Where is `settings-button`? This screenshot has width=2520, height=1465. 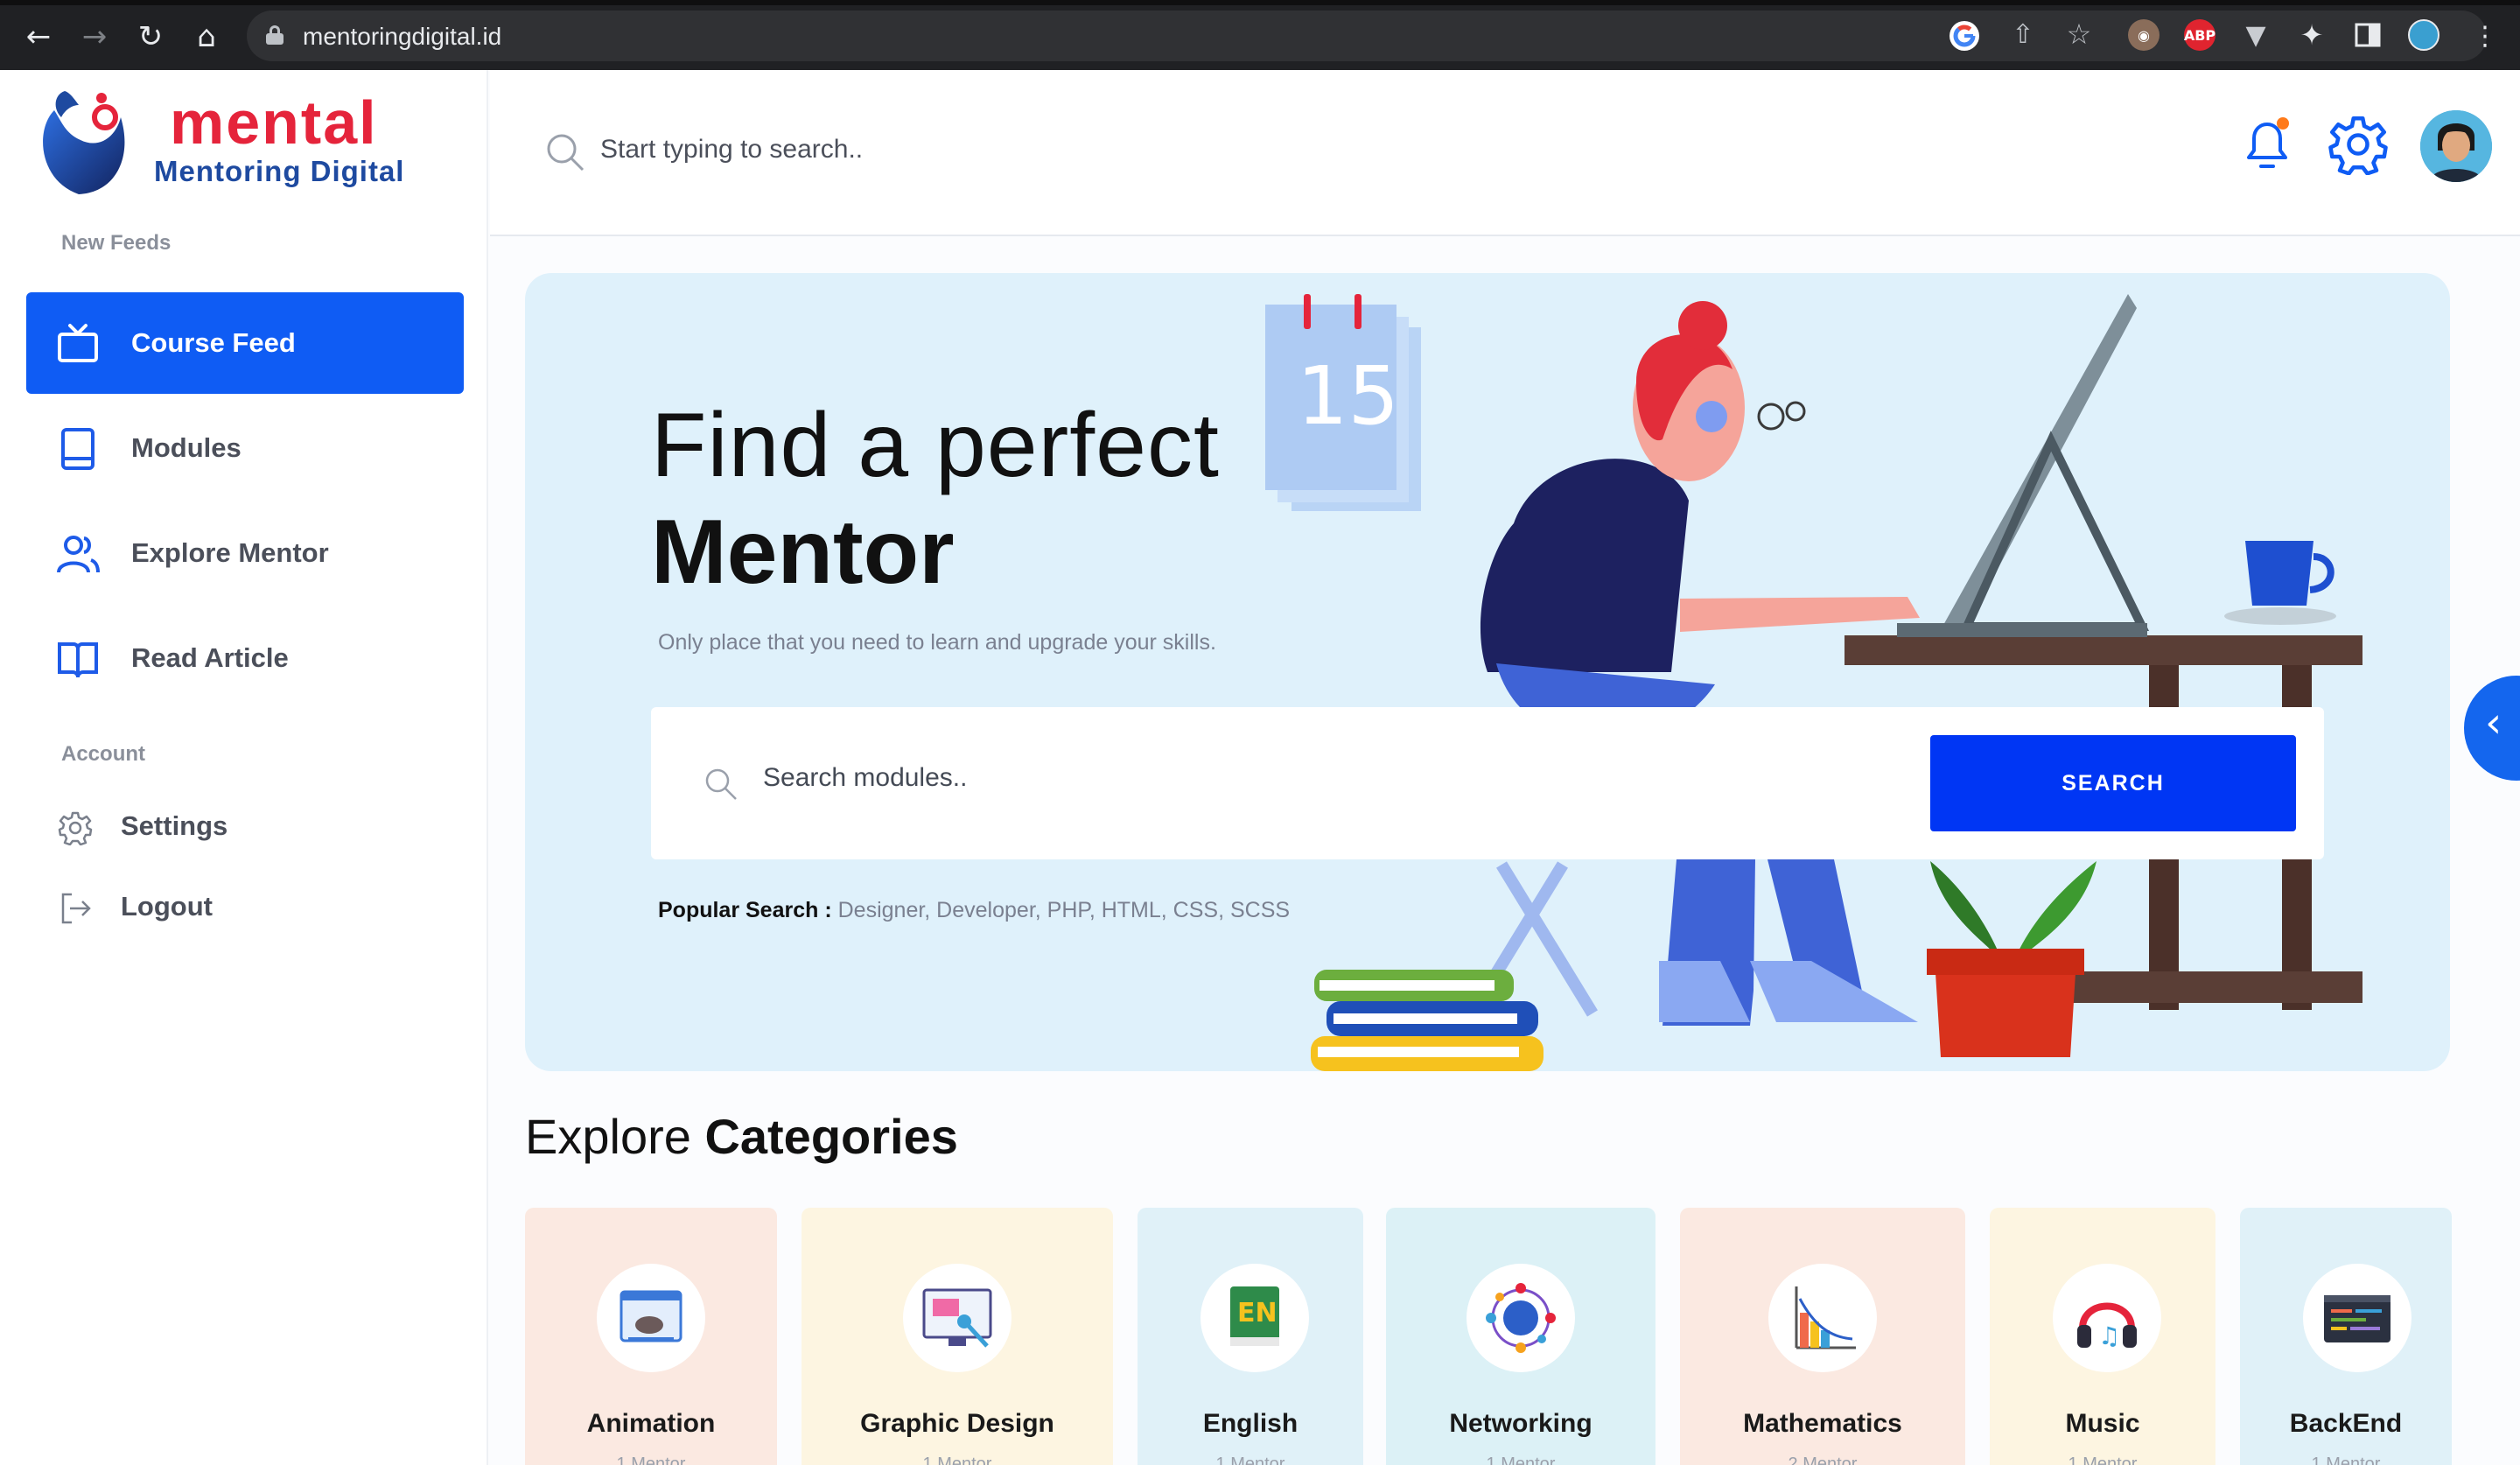 settings-button is located at coordinates (2358, 145).